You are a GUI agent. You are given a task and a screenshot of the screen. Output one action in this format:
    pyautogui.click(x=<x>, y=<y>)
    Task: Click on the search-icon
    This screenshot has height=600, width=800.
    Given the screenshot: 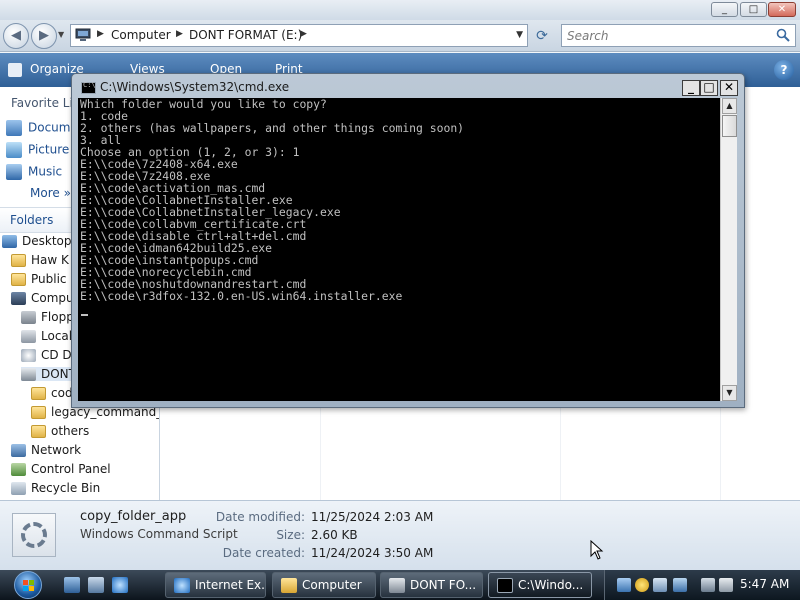 What is the action you would take?
    pyautogui.click(x=783, y=35)
    